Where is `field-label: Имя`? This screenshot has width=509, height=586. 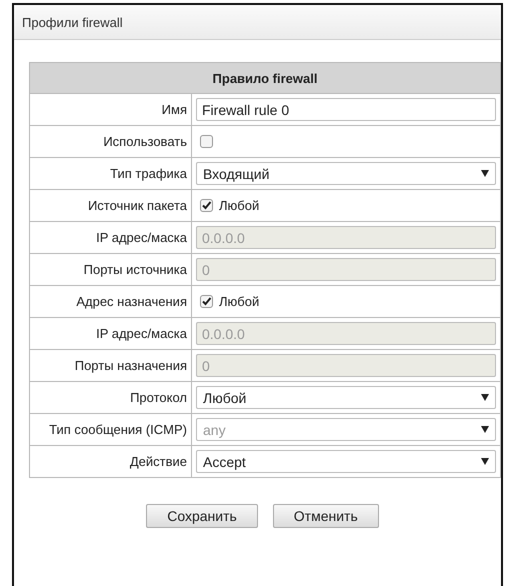 field-label: Имя is located at coordinates (111, 110).